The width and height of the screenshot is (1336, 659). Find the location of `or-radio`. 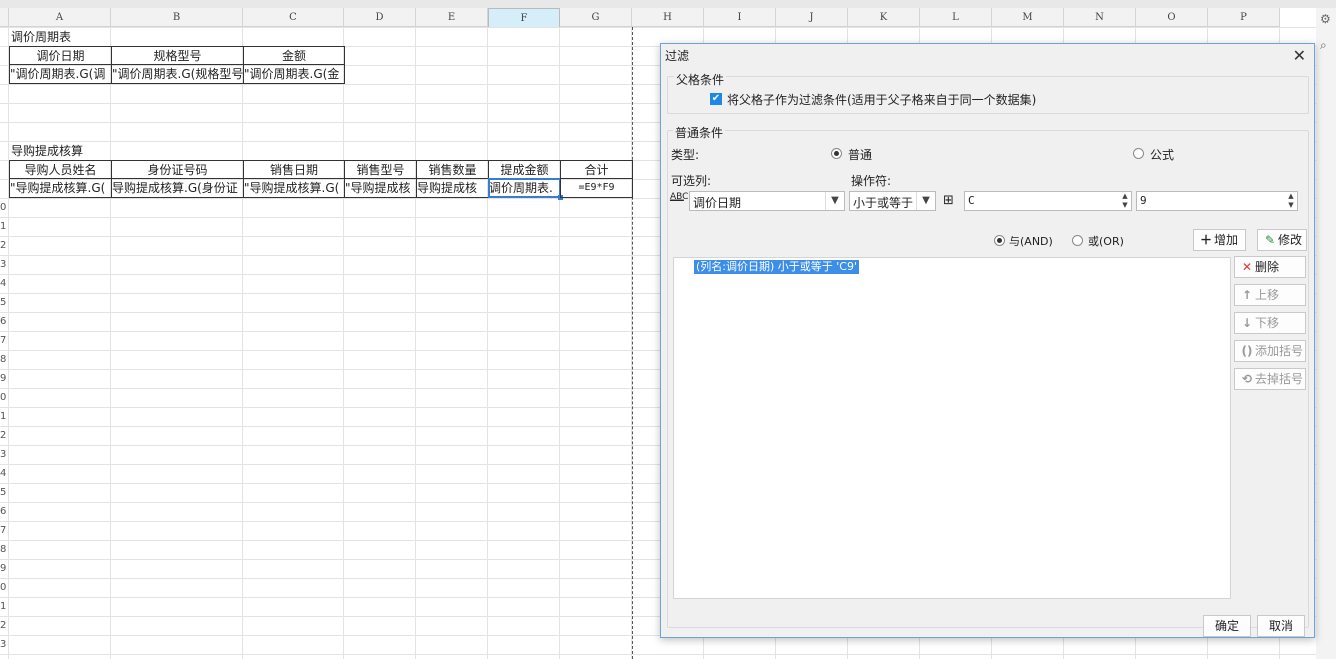

or-radio is located at coordinates (1077, 240).